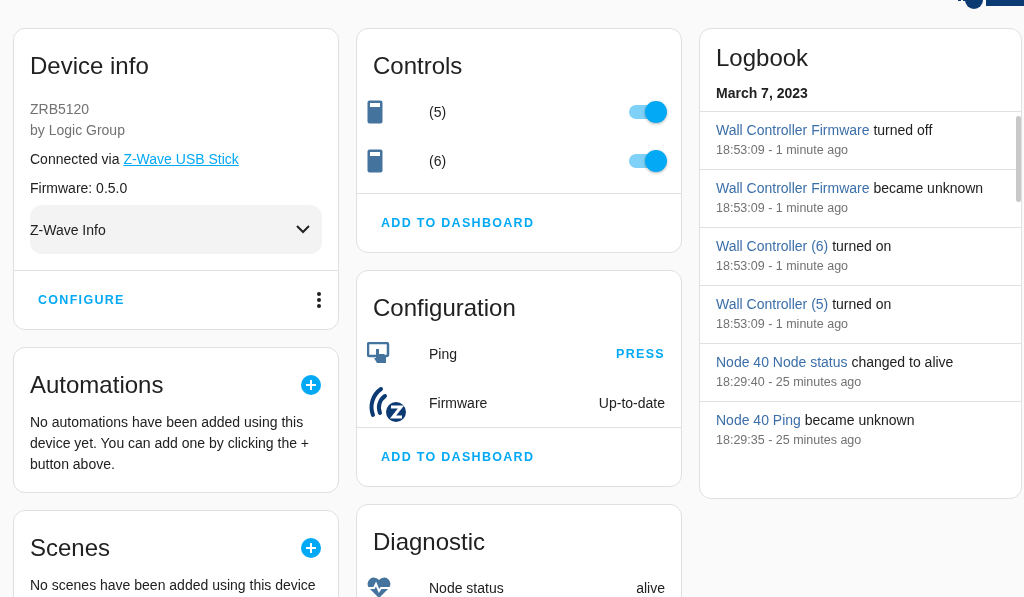  Describe the element at coordinates (170, 443) in the screenshot. I see `empty-message: No automations have been added using this device yet. You can add one by clicking the + button above.` at that location.